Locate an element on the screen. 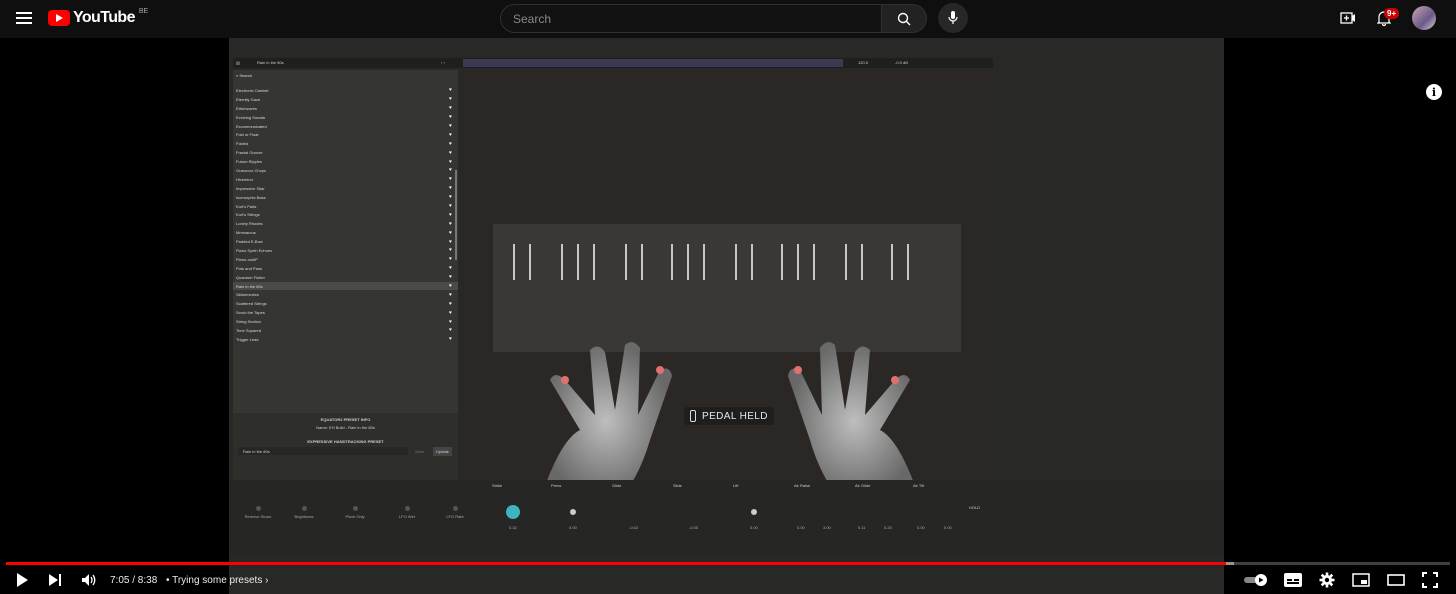  preset-list-item: Scattered Strings ♥ is located at coordinates (345, 303).